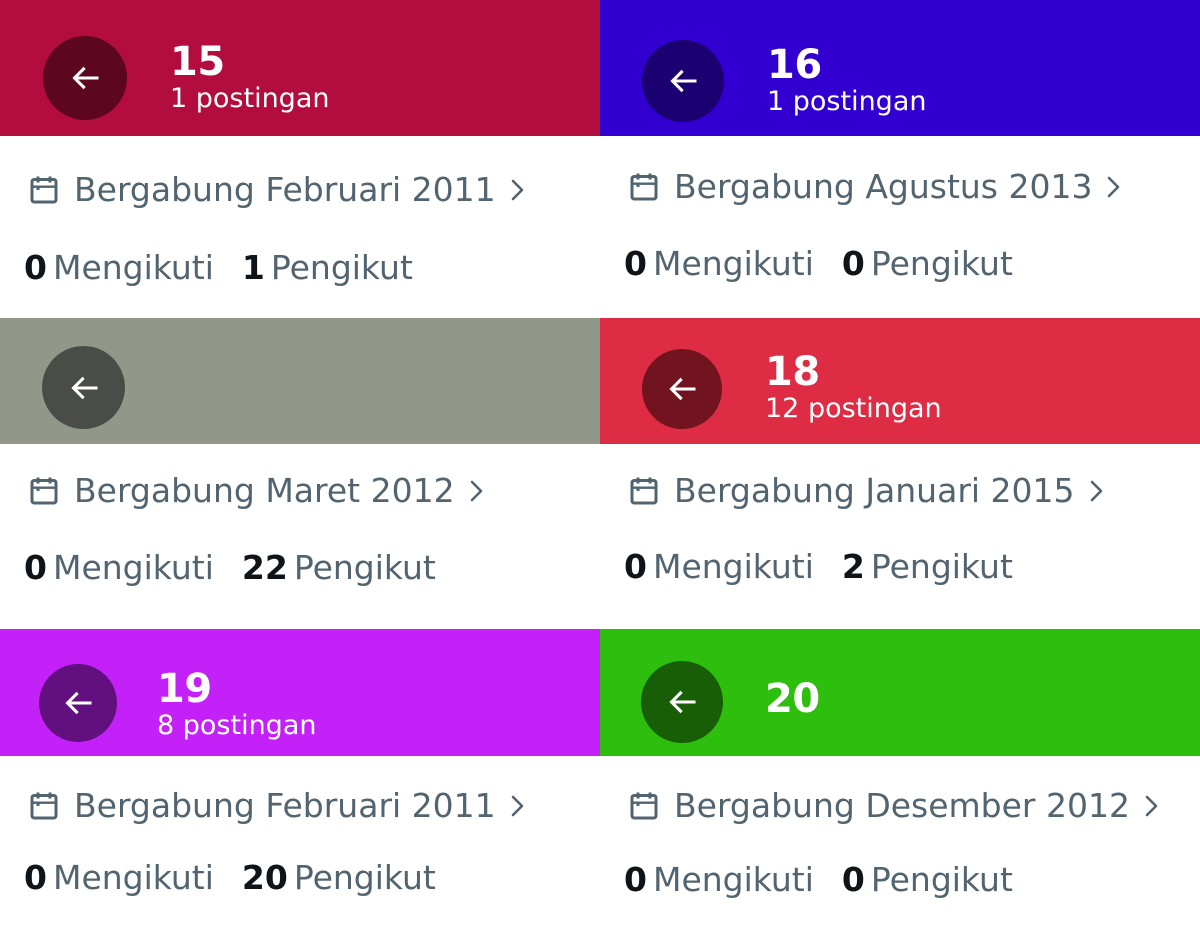 The height and width of the screenshot is (933, 1200). Describe the element at coordinates (264, 877) in the screenshot. I see `followers-count: 20` at that location.